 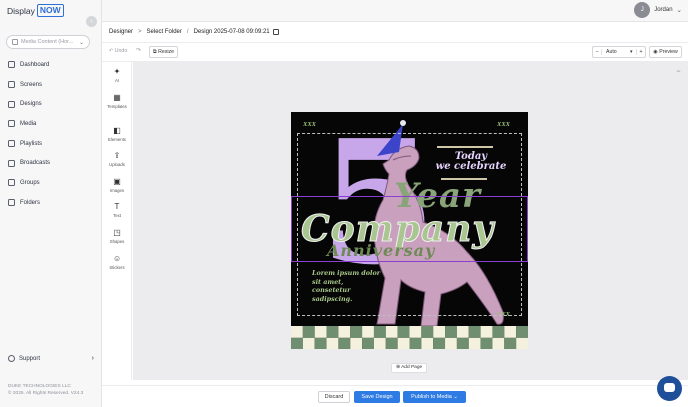 What do you see at coordinates (155, 52) in the screenshot?
I see `resize-icon: ⧉` at bounding box center [155, 52].